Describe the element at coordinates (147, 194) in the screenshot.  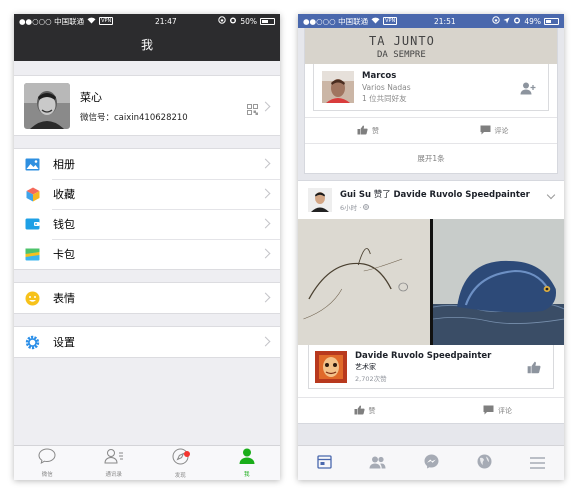
I see `menu-item-favorites: 收藏` at that location.